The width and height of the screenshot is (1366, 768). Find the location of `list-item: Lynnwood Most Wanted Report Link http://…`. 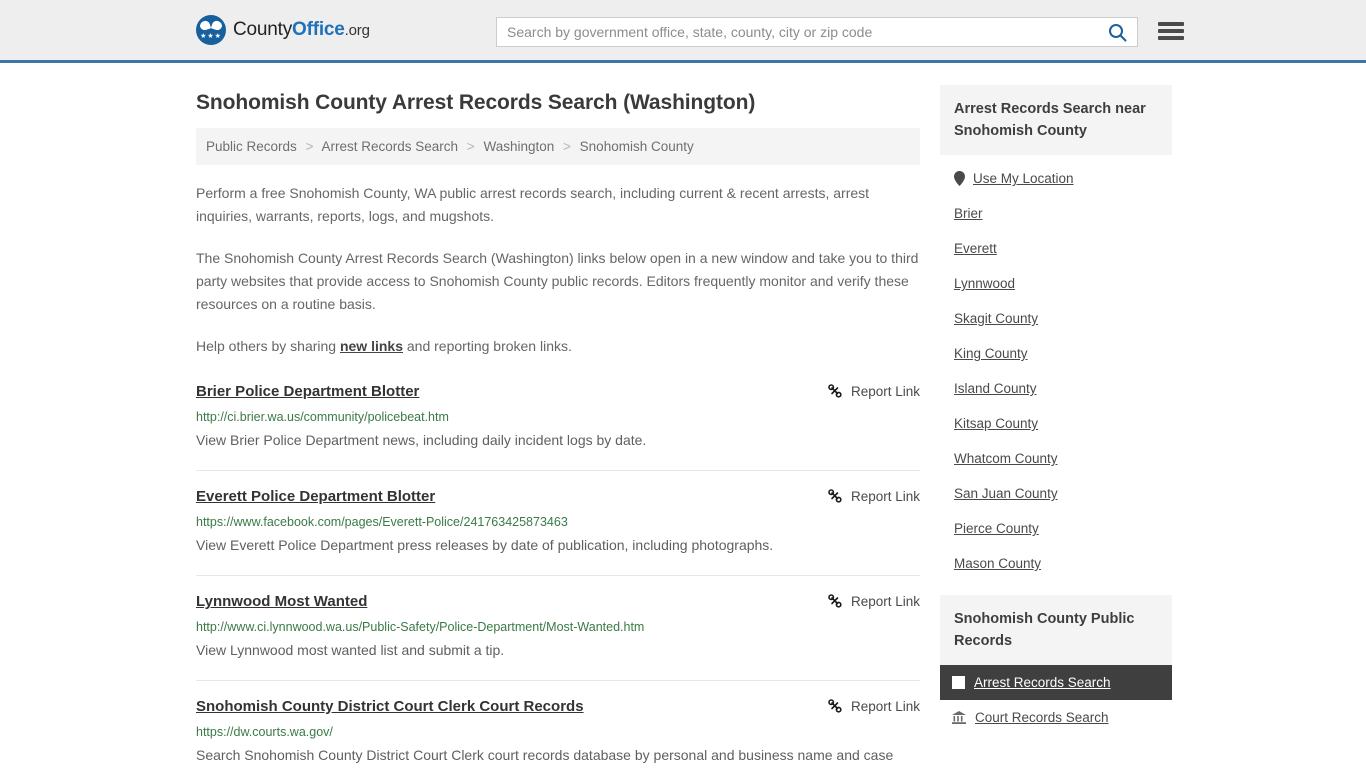

list-item: Lynnwood Most Wanted Report Link http://… is located at coordinates (558, 628).